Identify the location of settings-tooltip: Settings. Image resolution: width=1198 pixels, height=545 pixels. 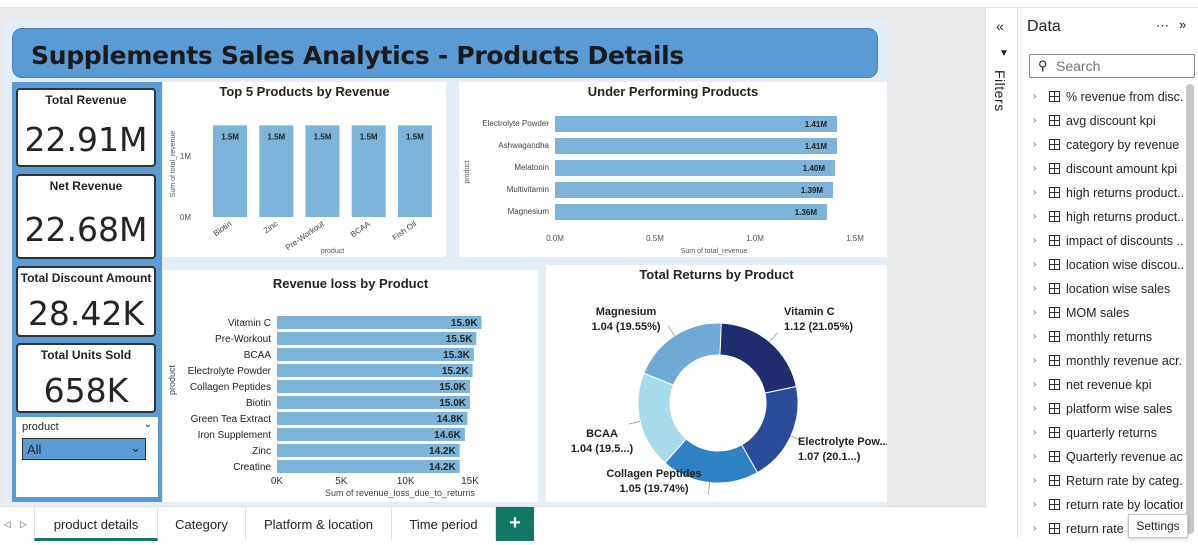
(1158, 526).